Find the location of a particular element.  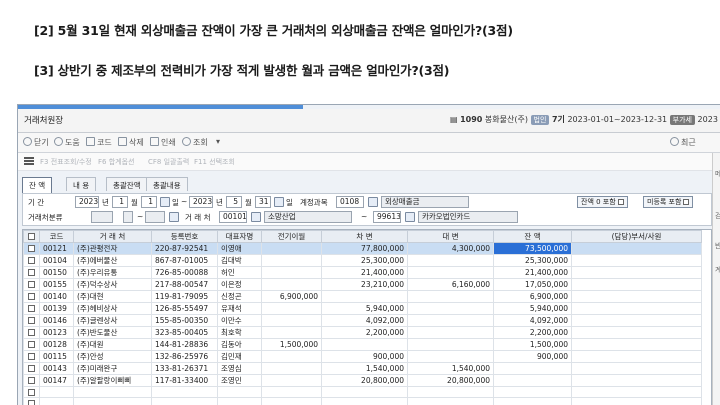

day-from-input: 1 is located at coordinates (149, 202).